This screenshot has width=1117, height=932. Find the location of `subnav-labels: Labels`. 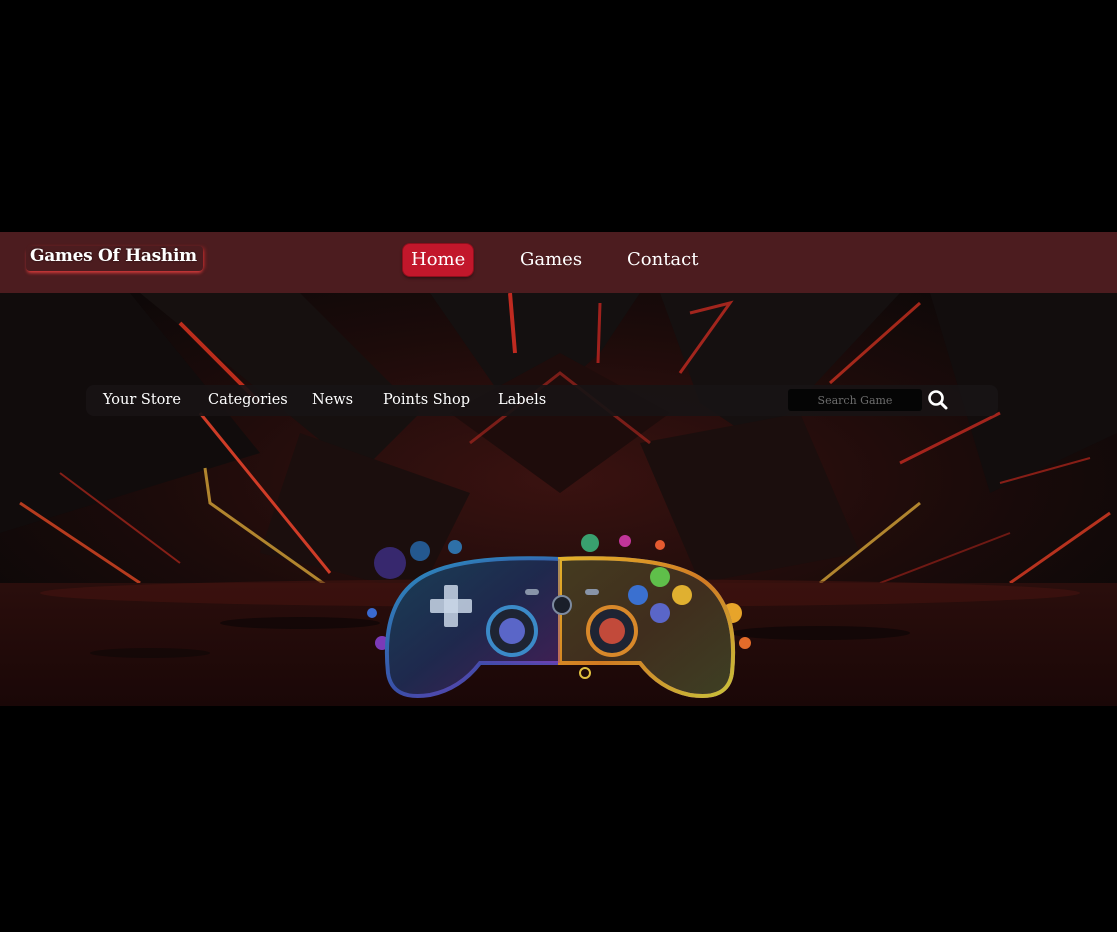

subnav-labels: Labels is located at coordinates (522, 400).